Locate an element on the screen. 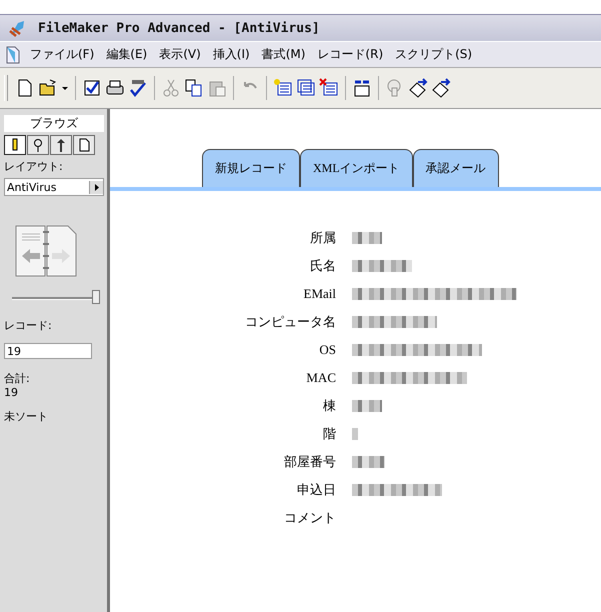 This screenshot has width=601, height=612. field-label: 所属 is located at coordinates (322, 237).